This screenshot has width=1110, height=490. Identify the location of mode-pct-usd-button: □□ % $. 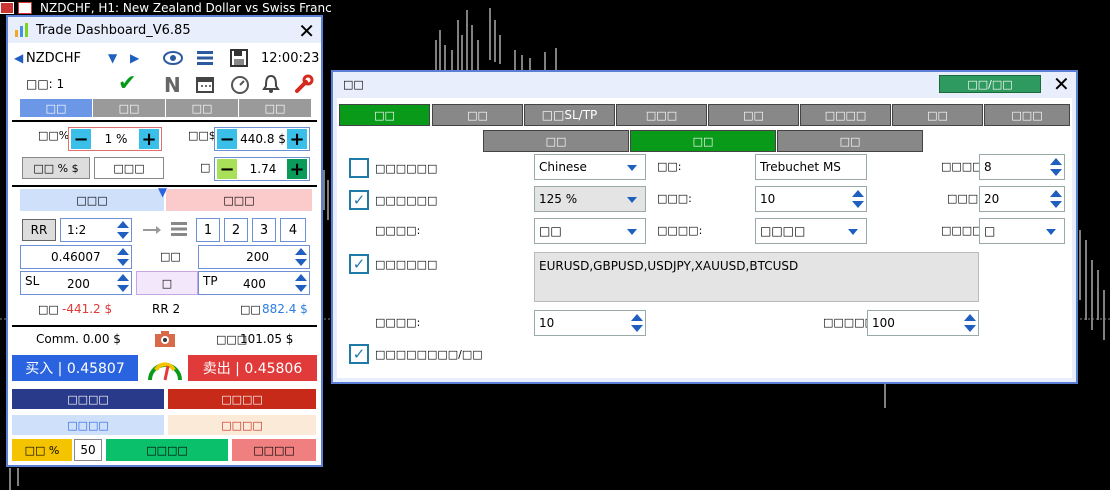
(56, 168).